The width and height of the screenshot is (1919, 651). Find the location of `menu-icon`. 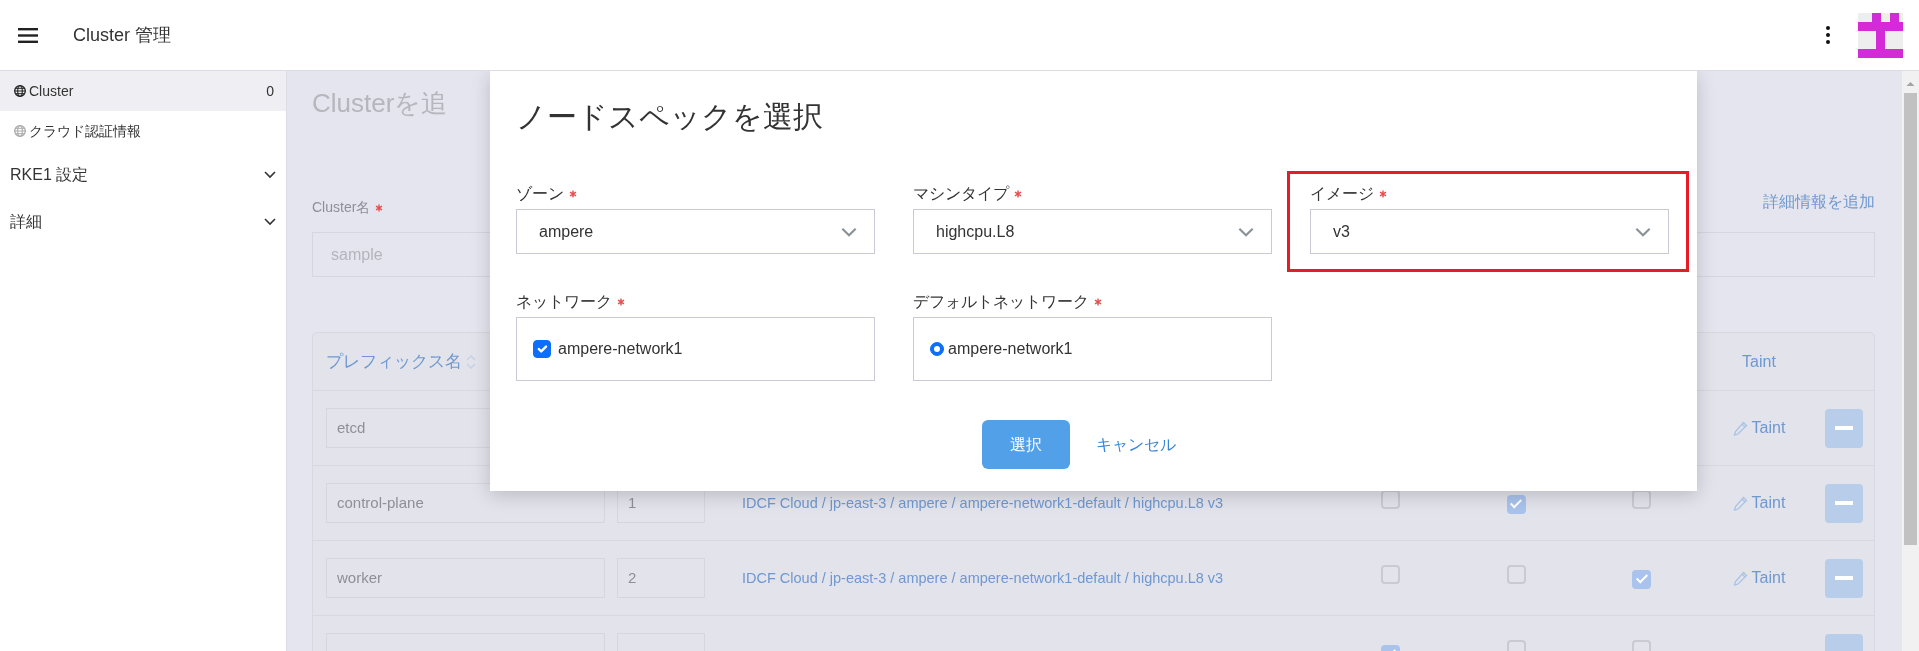

menu-icon is located at coordinates (28, 35).